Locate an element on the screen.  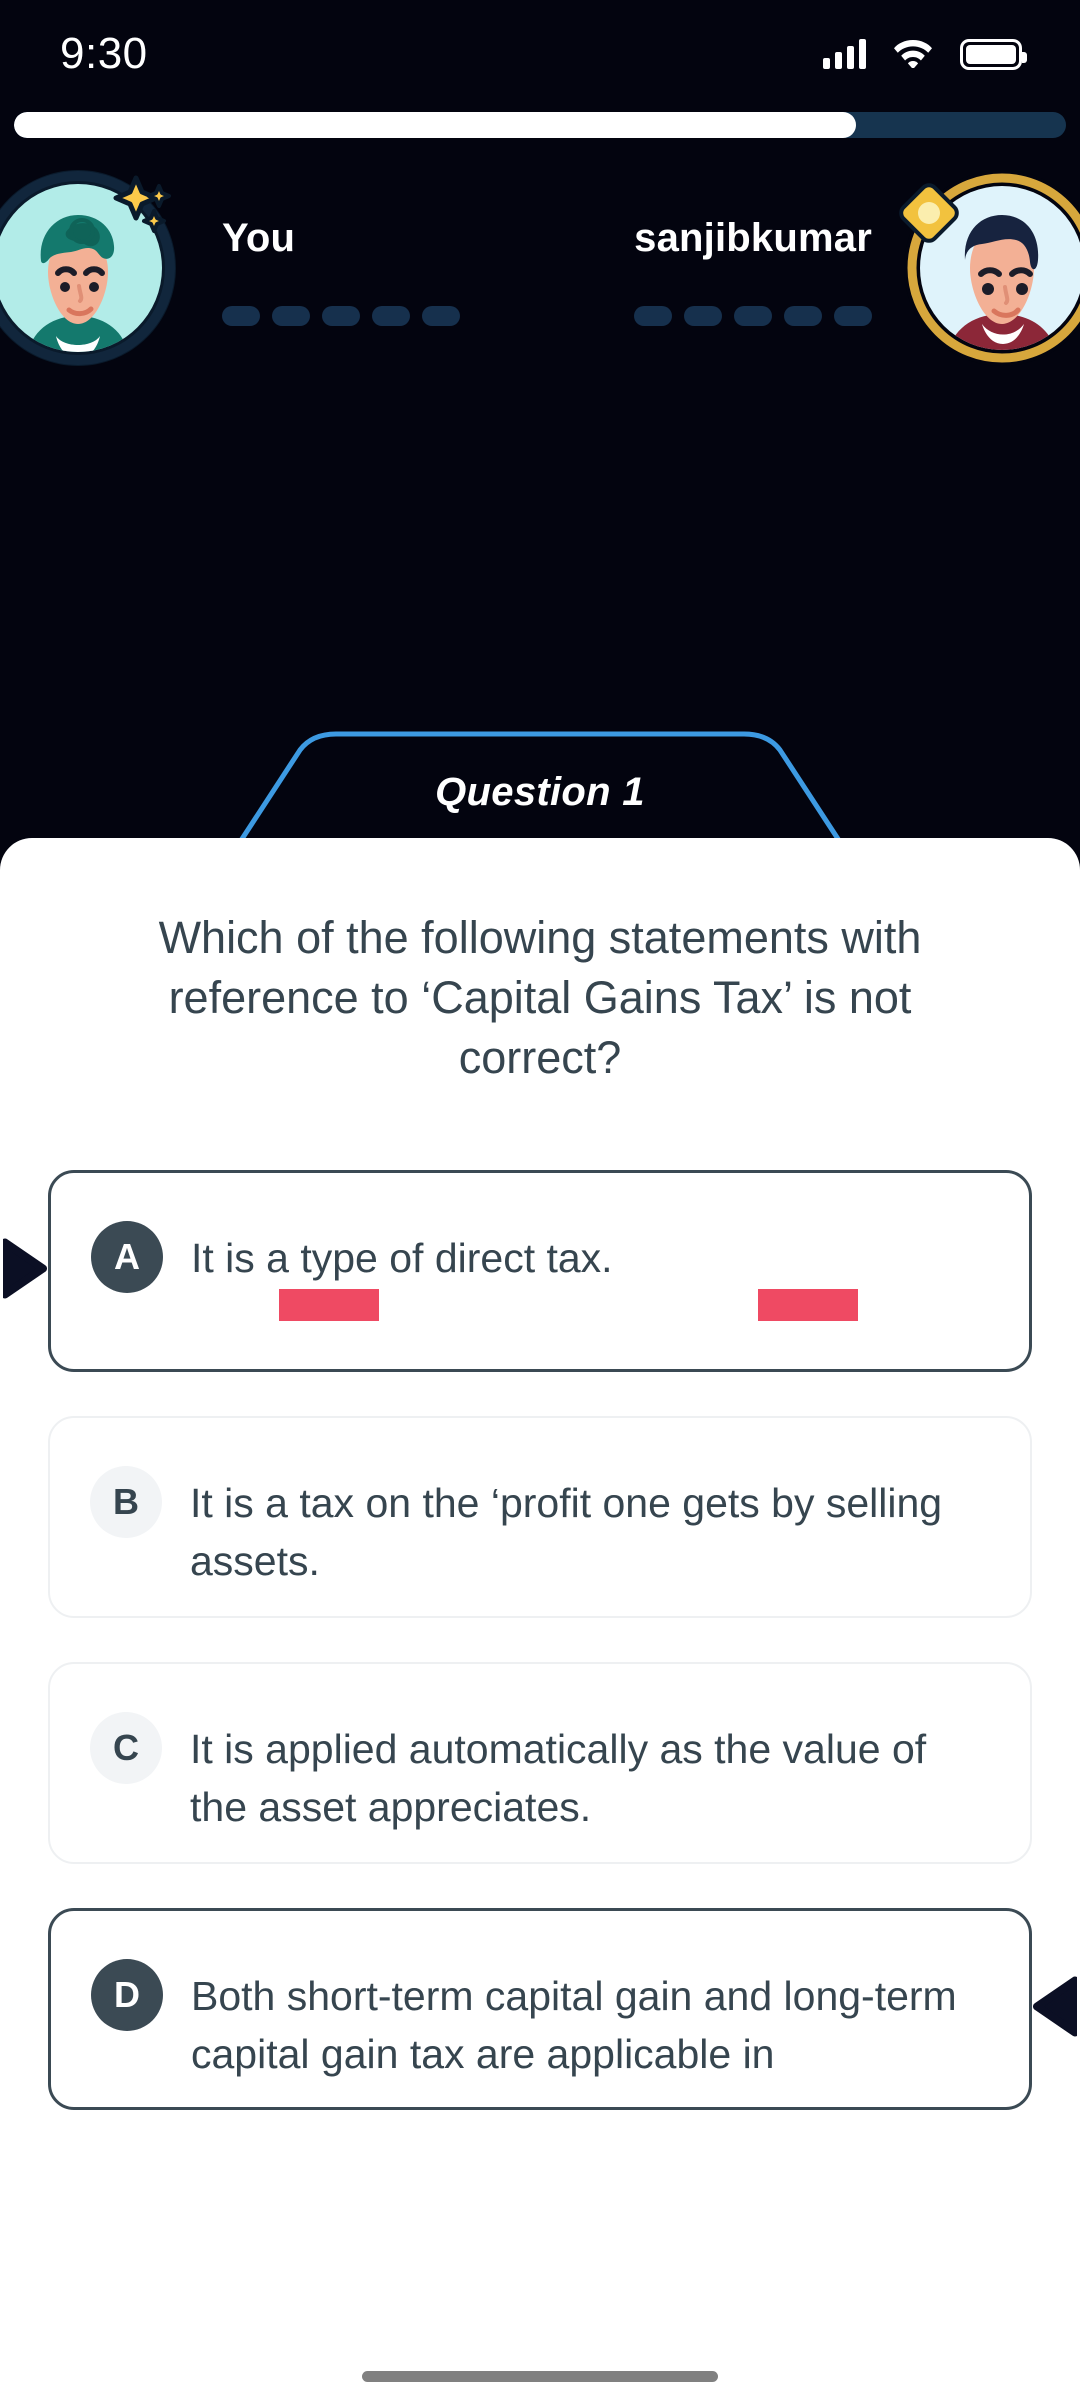
selection-arrow-right-icon is located at coordinates (1056, 2008).